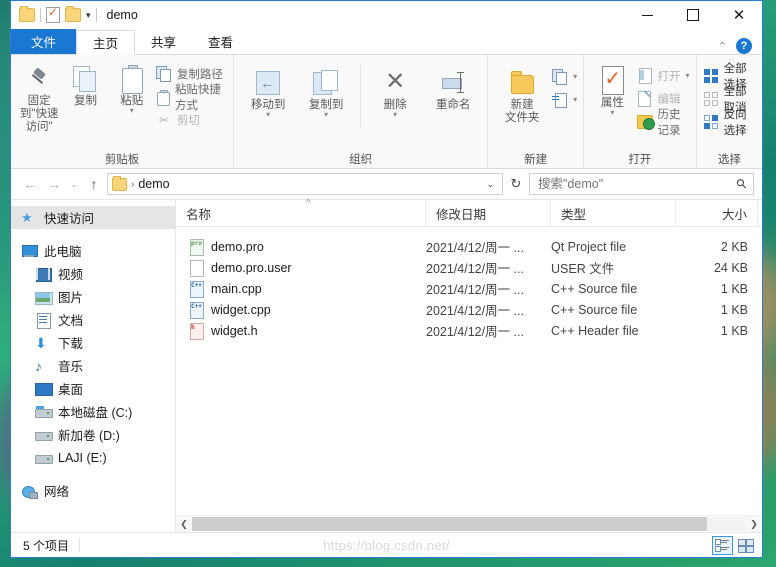  What do you see at coordinates (44, 41) in the screenshot?
I see `tab-file: 文件` at bounding box center [44, 41].